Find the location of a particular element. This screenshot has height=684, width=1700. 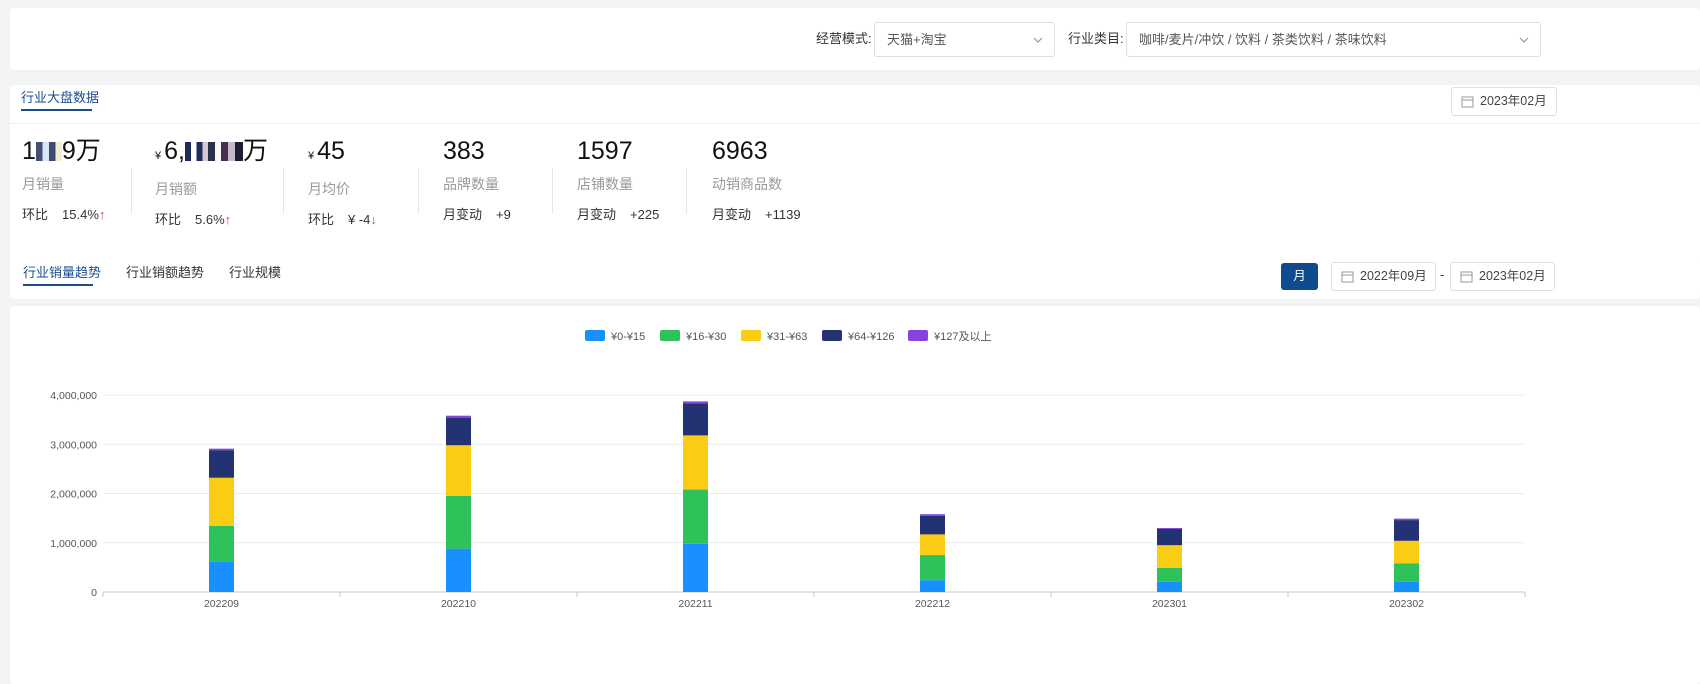

metric-change: 月变动 +225 is located at coordinates (618, 214).